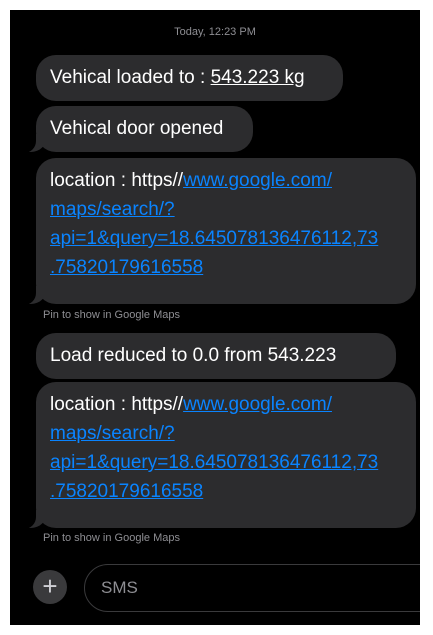 The height and width of the screenshot is (635, 433). I want to click on weight-value: 543.223 kg, so click(257, 77).